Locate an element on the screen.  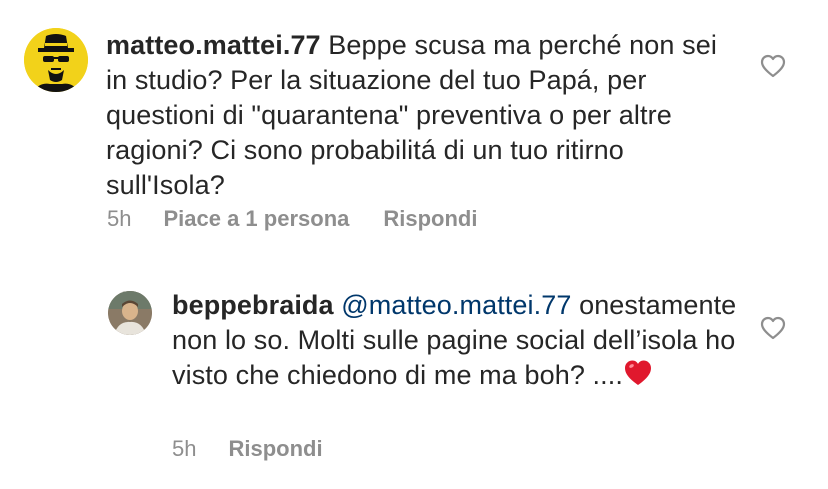
comment-username: beppebraida is located at coordinates (253, 305).